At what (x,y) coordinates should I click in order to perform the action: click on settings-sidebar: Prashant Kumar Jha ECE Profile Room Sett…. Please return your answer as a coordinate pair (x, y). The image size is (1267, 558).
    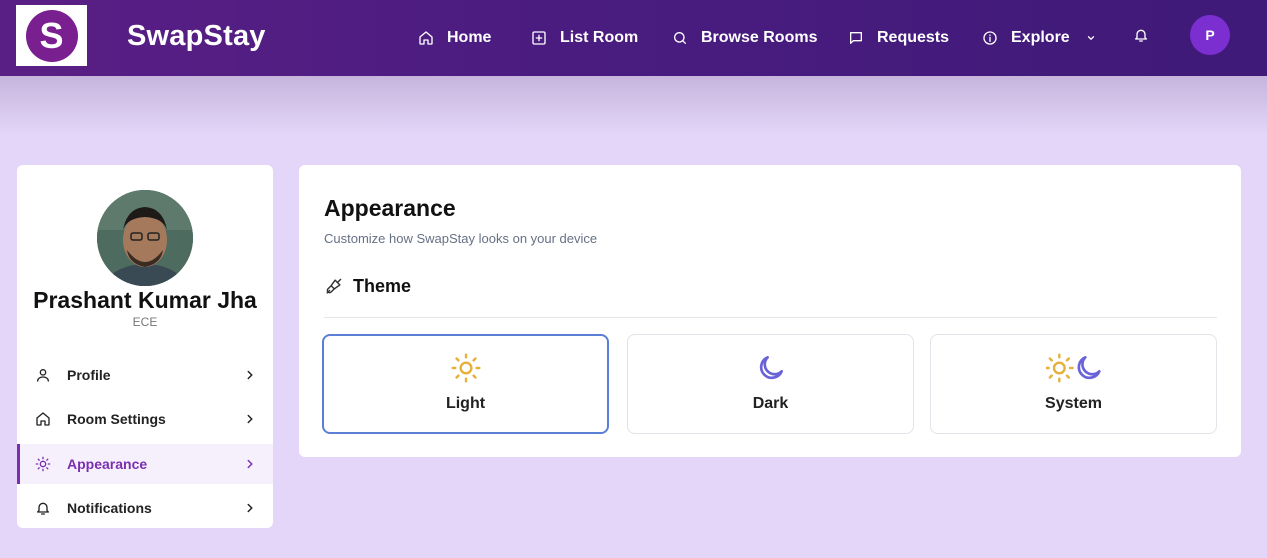
    Looking at the image, I should click on (145, 346).